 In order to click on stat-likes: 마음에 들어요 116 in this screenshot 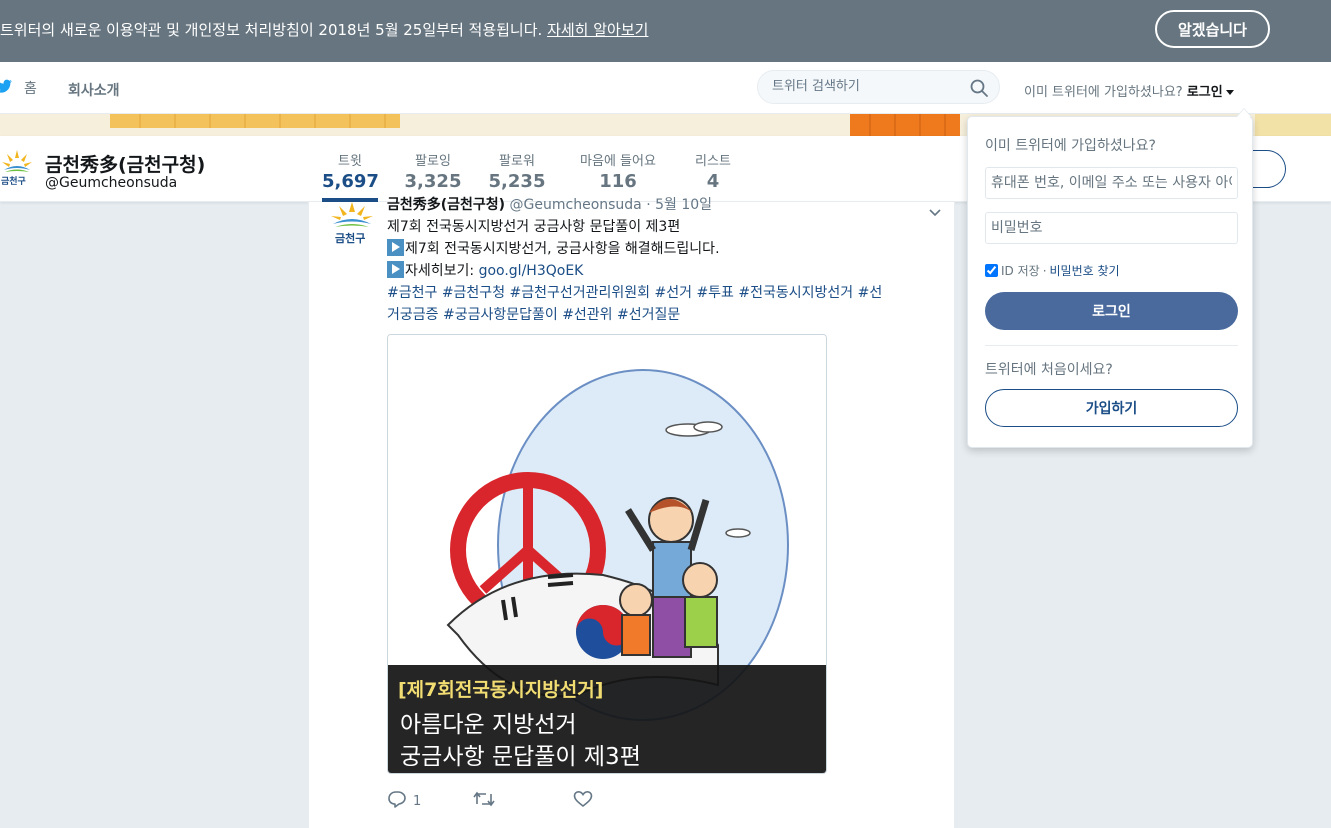, I will do `click(618, 171)`.